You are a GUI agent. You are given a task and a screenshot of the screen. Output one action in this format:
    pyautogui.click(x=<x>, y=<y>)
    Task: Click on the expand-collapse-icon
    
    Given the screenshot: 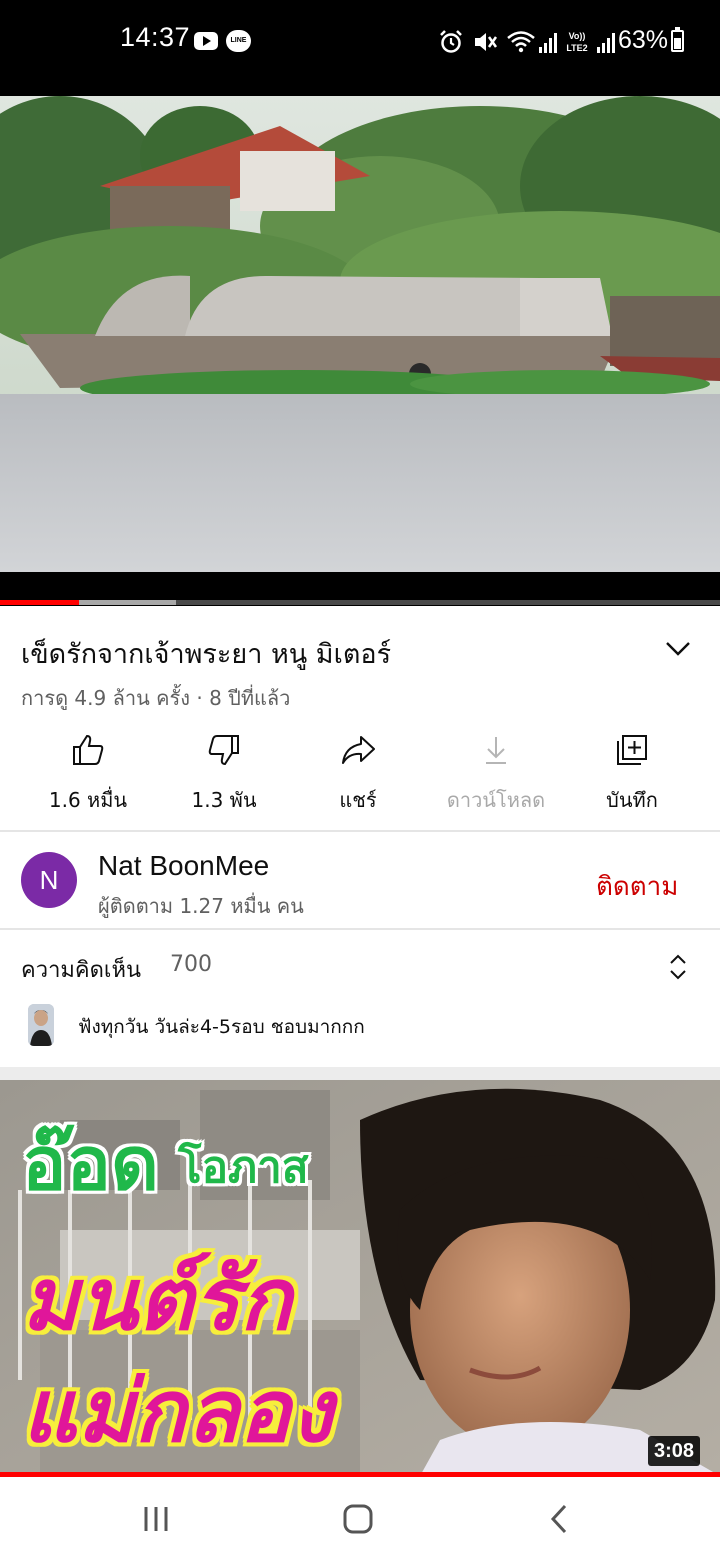 What is the action you would take?
    pyautogui.click(x=678, y=967)
    